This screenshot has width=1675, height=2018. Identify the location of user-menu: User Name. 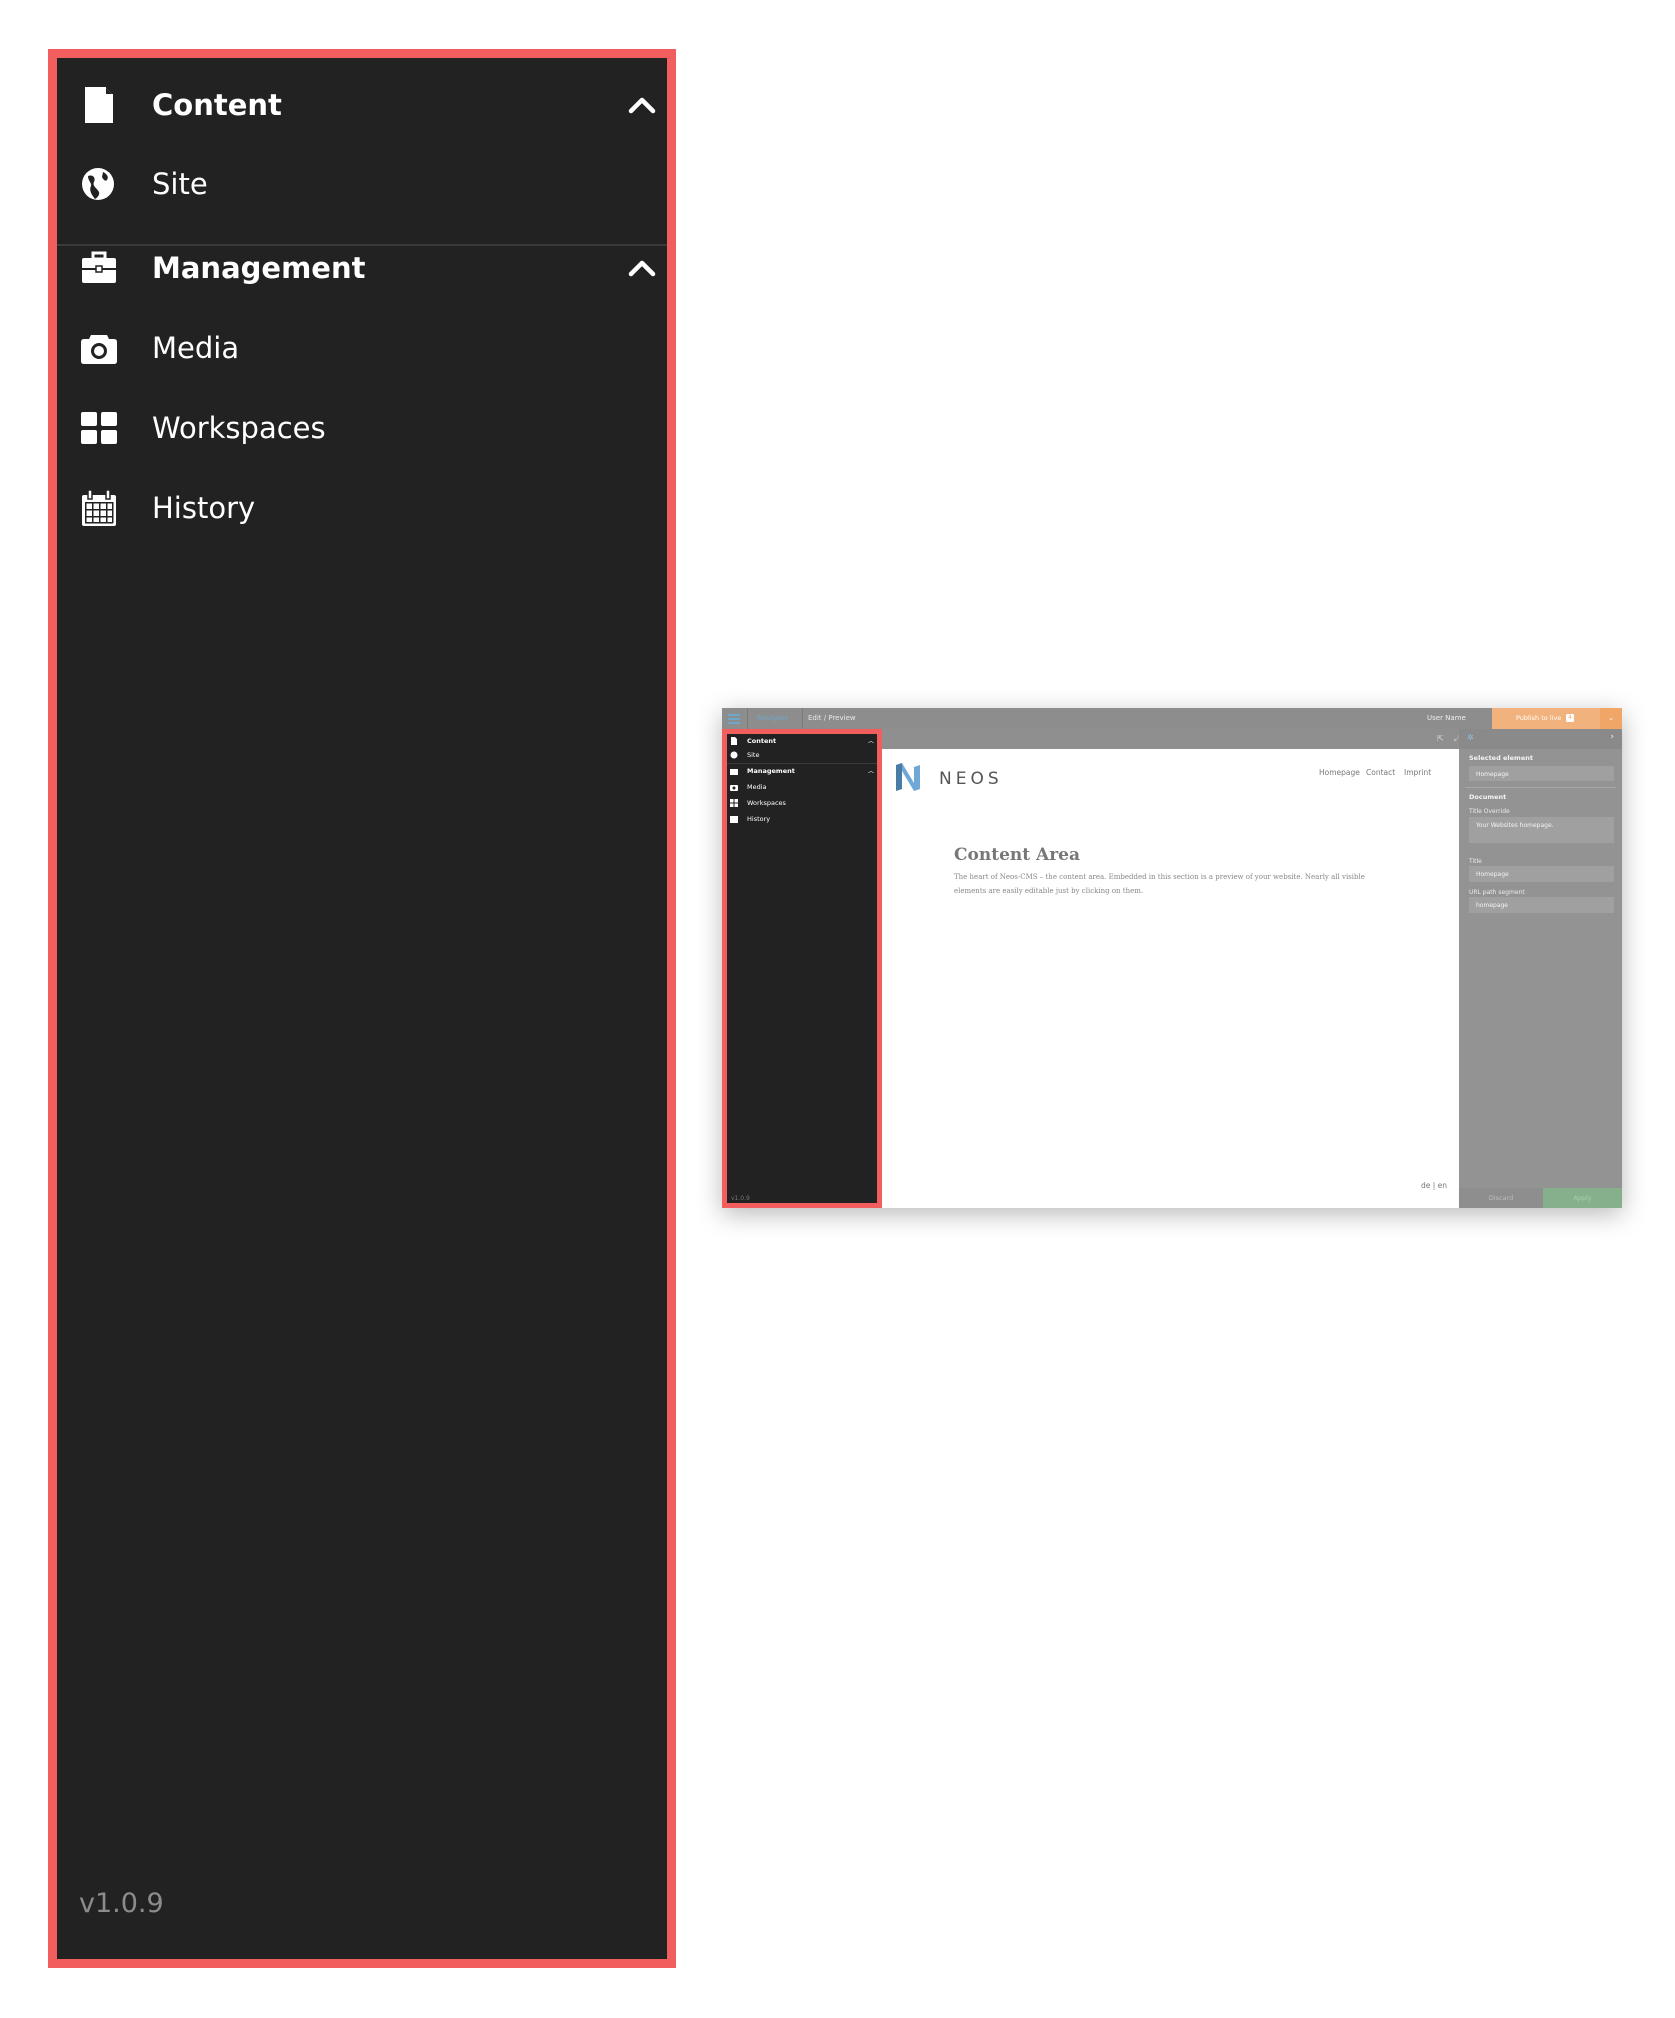
(1446, 718).